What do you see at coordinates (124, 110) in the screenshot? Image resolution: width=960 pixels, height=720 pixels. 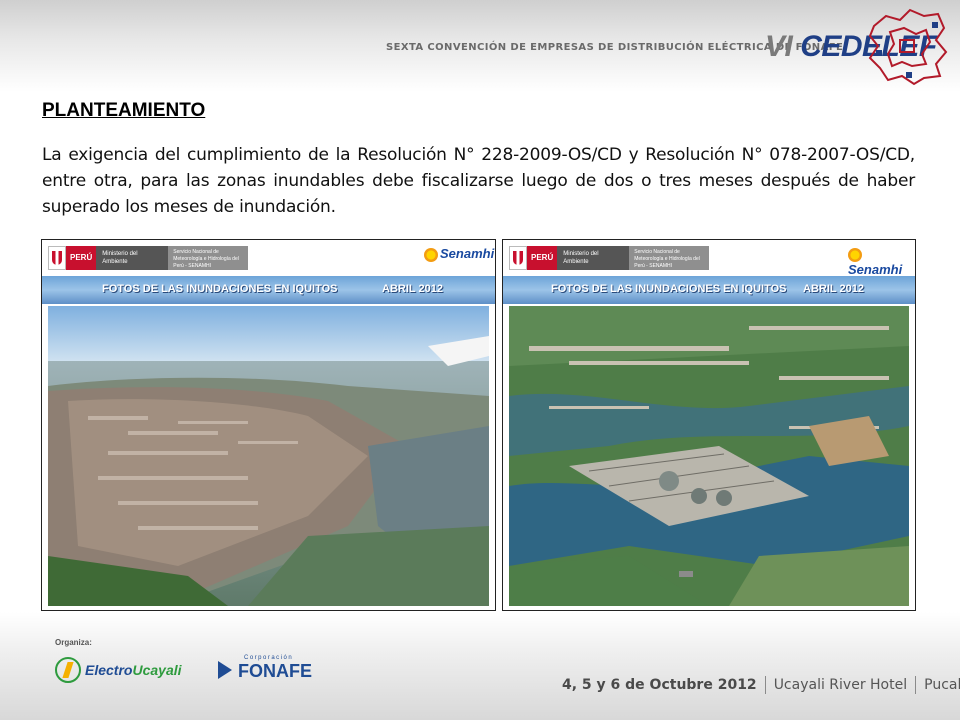 I see `slide-title: PLANTEAMIENTO` at bounding box center [124, 110].